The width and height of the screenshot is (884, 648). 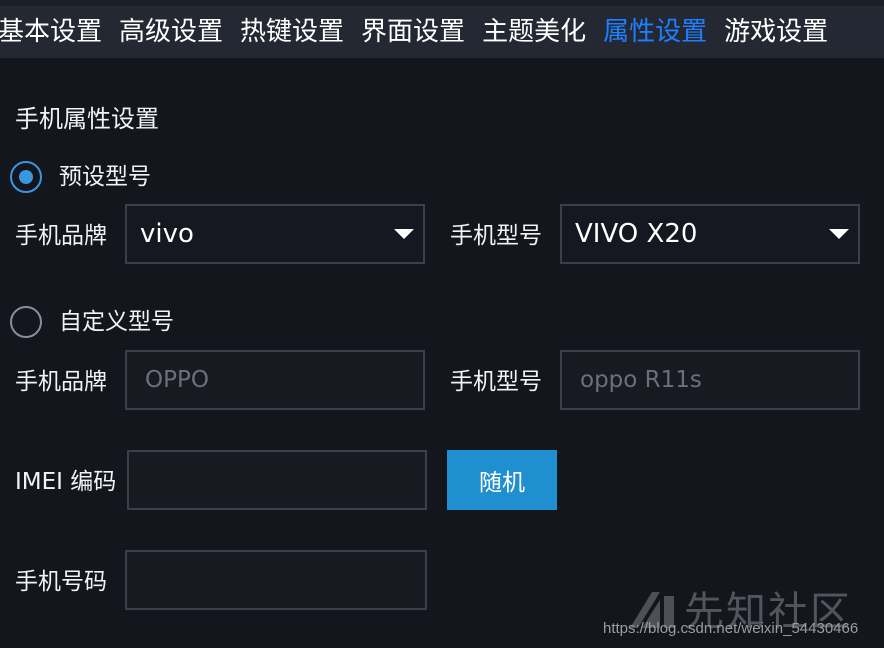 I want to click on model-select-value: VIVO X20, so click(x=636, y=234).